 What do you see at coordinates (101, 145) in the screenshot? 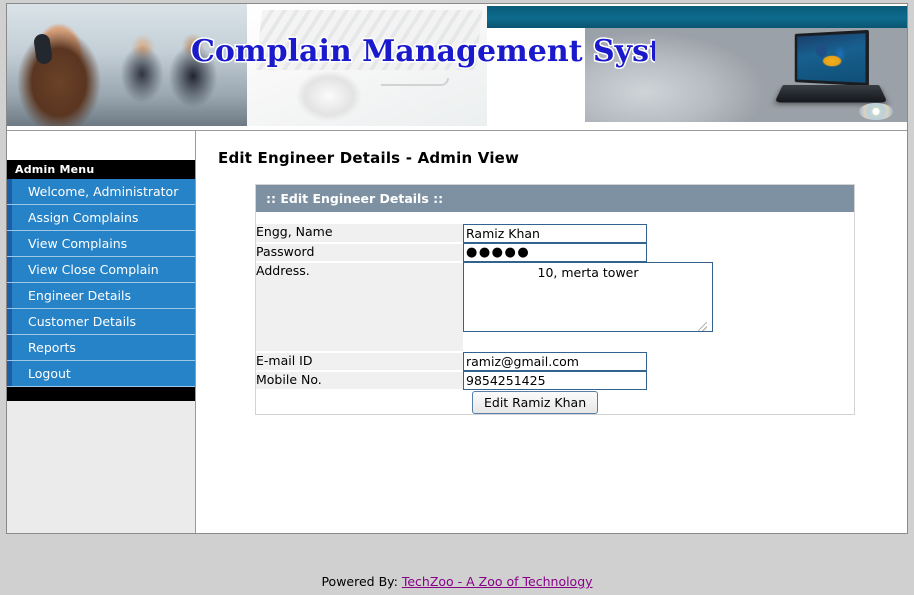
I see `sidebar-top-gap` at bounding box center [101, 145].